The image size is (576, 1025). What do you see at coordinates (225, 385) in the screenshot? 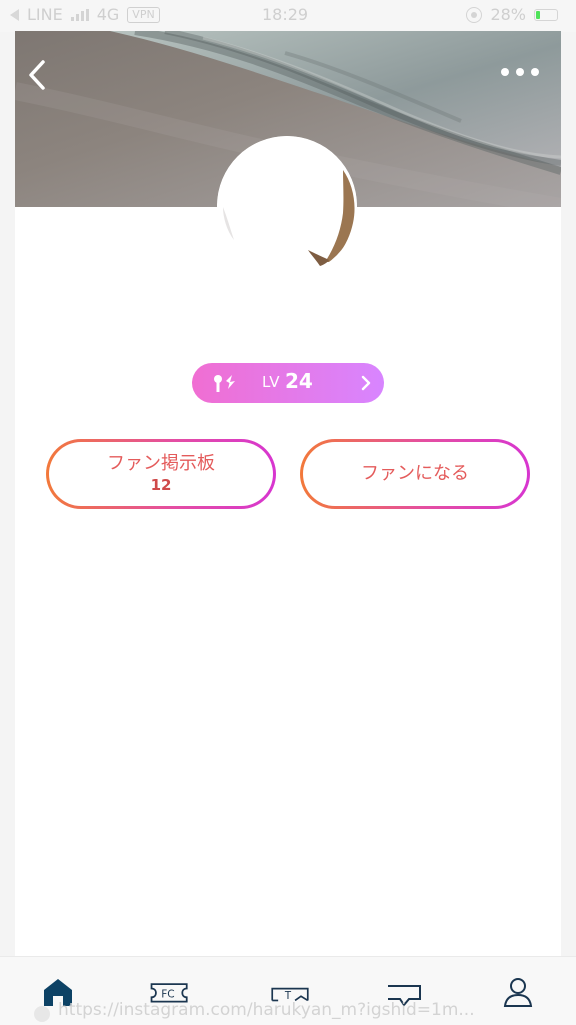
I see `key-icon` at bounding box center [225, 385].